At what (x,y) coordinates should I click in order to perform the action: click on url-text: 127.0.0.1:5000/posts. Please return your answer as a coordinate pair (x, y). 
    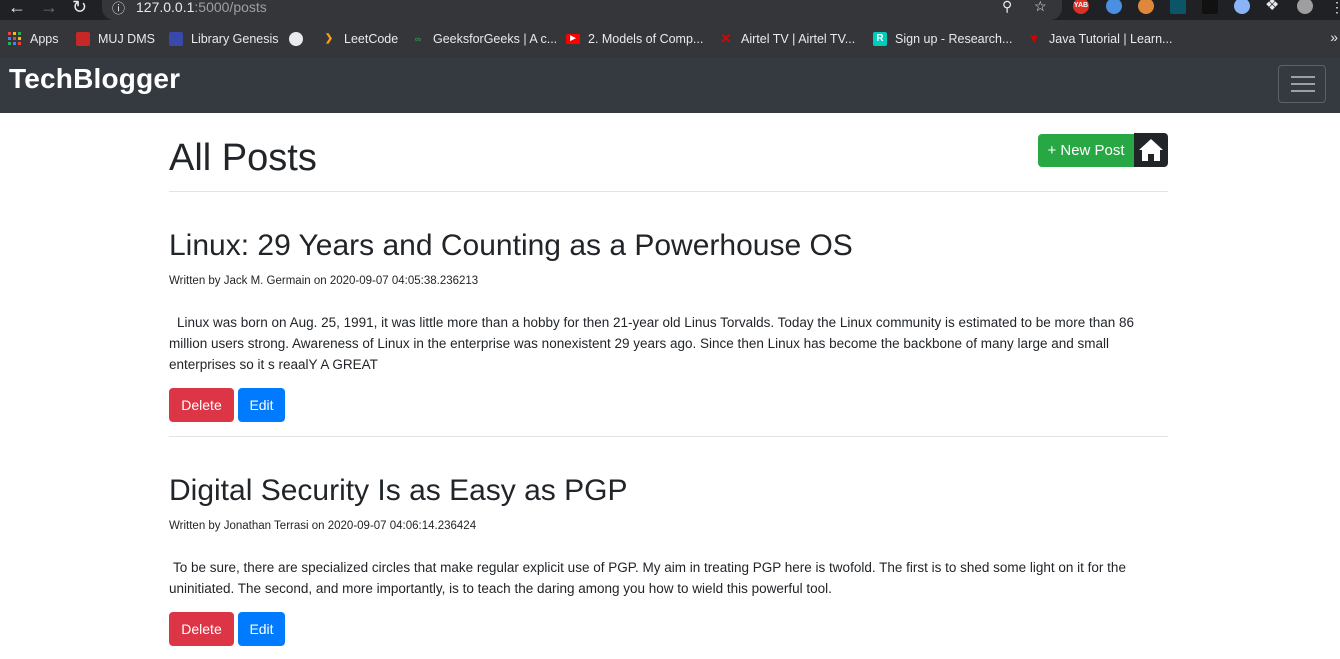
    Looking at the image, I should click on (201, 7).